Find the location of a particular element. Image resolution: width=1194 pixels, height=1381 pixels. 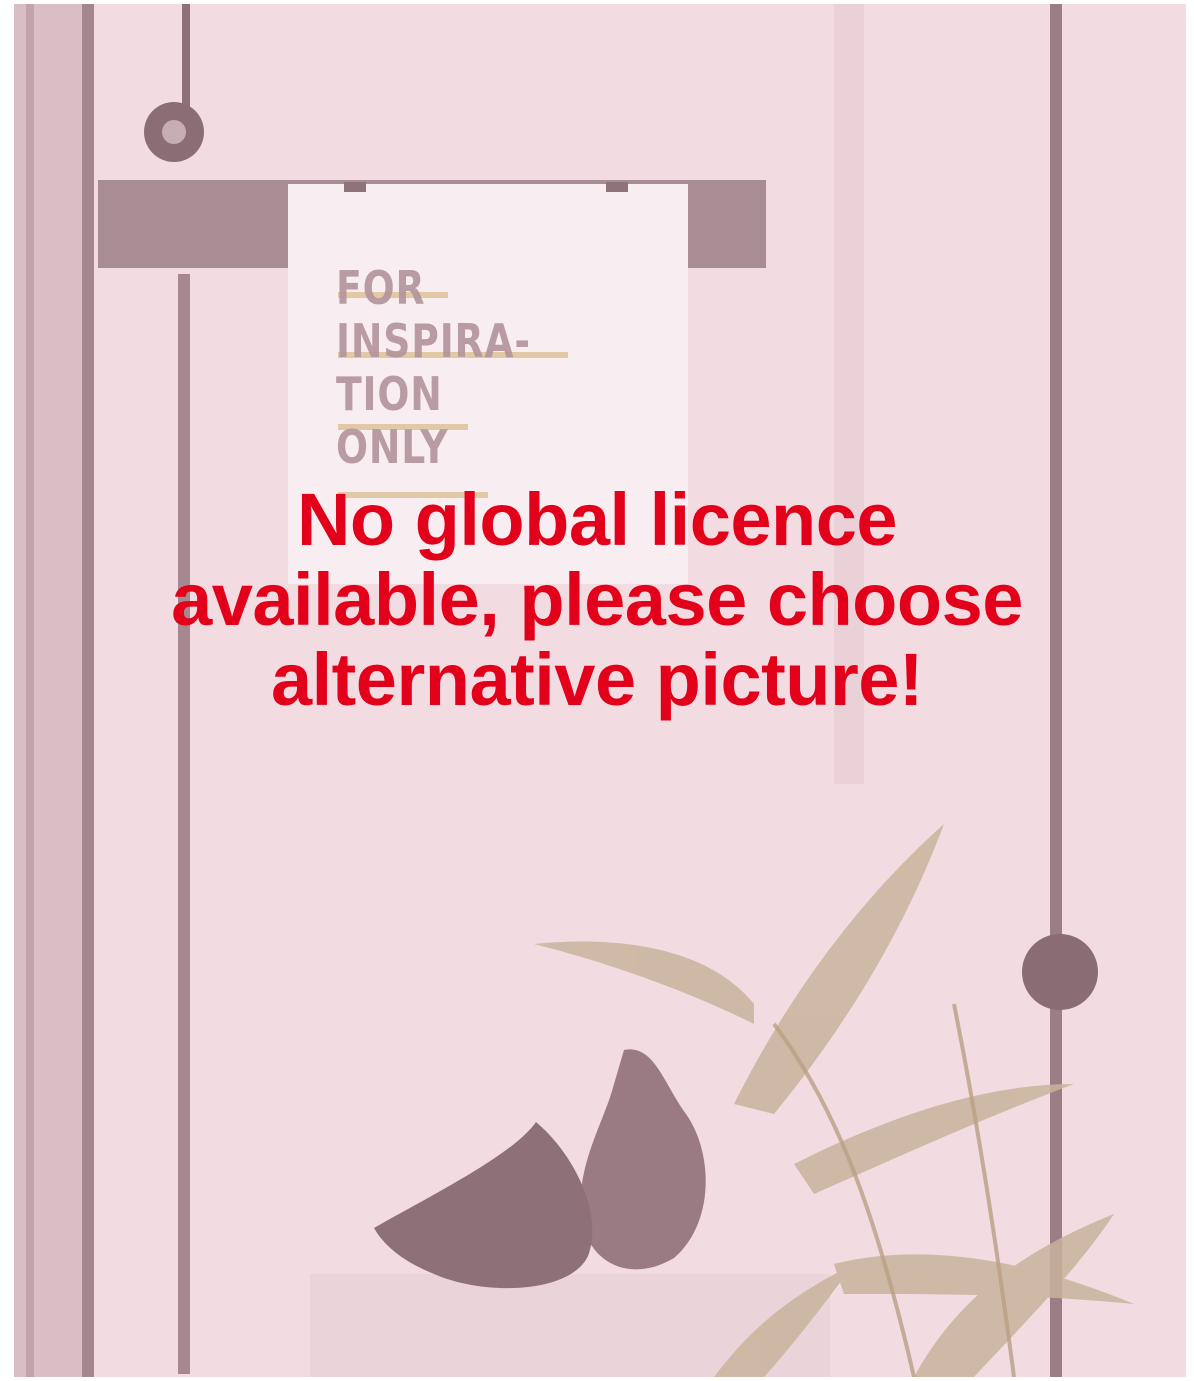

poster-headline: FOR INSPIRA- TION ONLY is located at coordinates (433, 368).